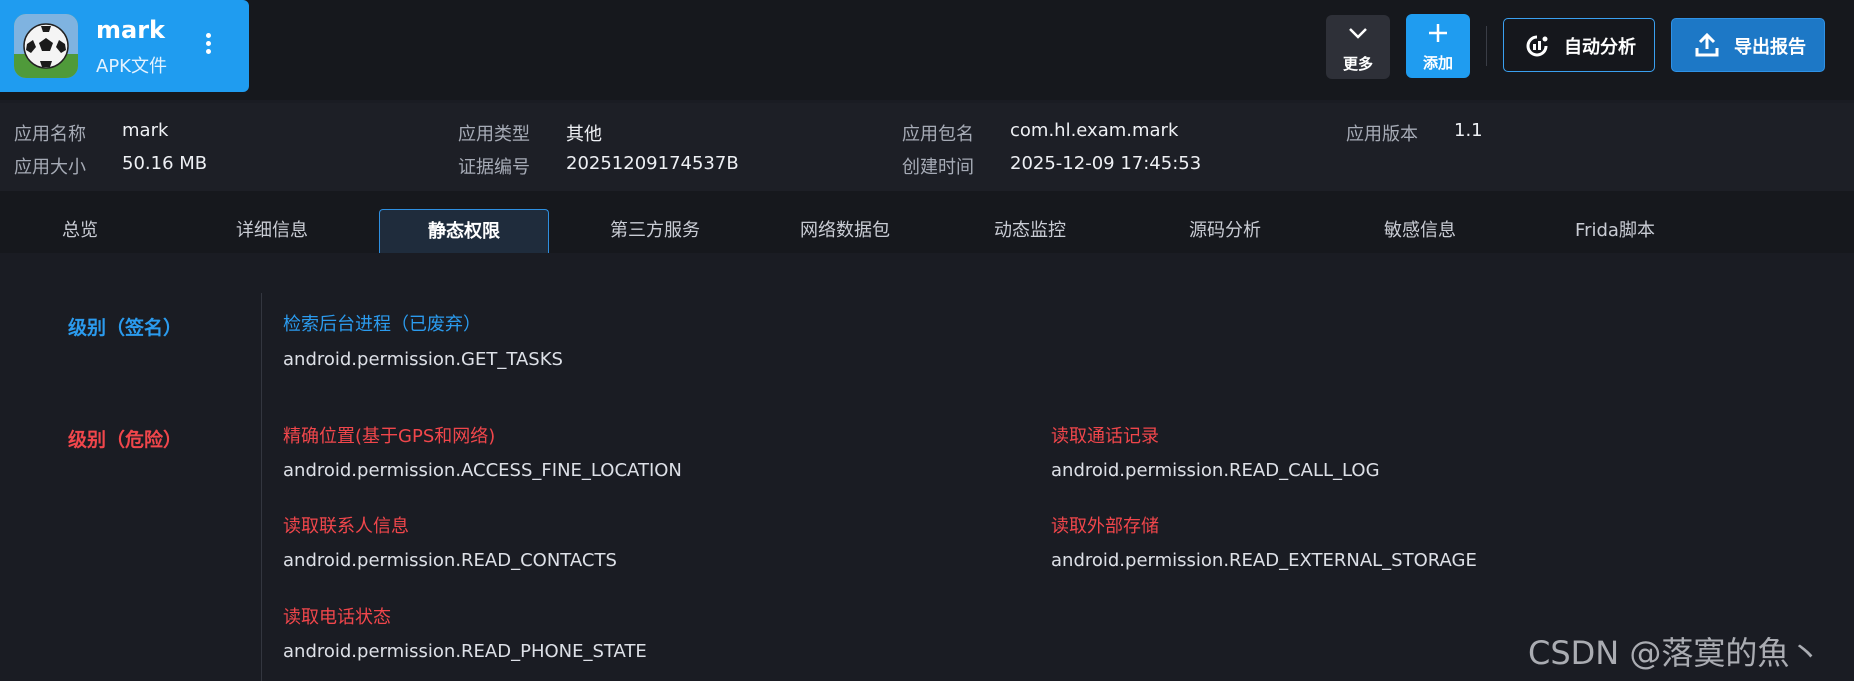 This screenshot has width=1854, height=681. I want to click on tab-network-packets: 网络数据包, so click(845, 231).